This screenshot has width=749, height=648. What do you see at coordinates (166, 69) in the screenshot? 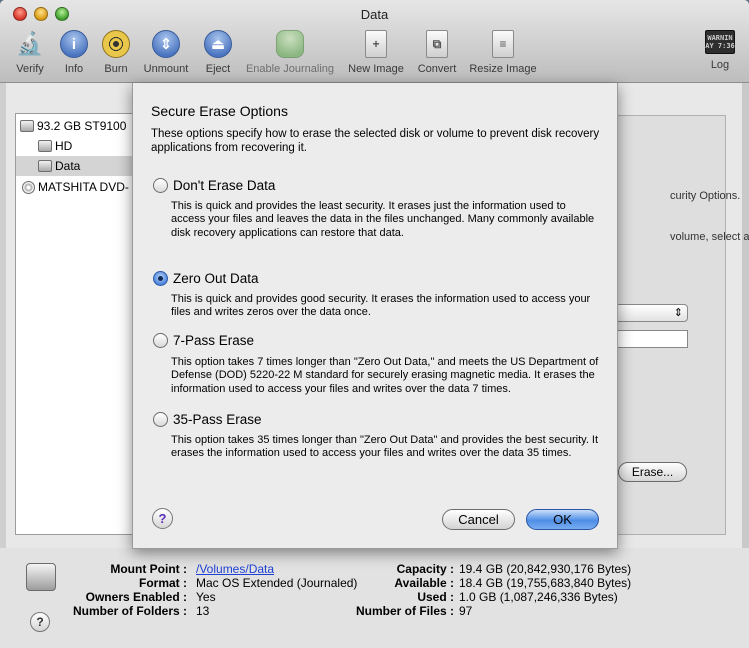
I see `unmount-label: Unmount` at bounding box center [166, 69].